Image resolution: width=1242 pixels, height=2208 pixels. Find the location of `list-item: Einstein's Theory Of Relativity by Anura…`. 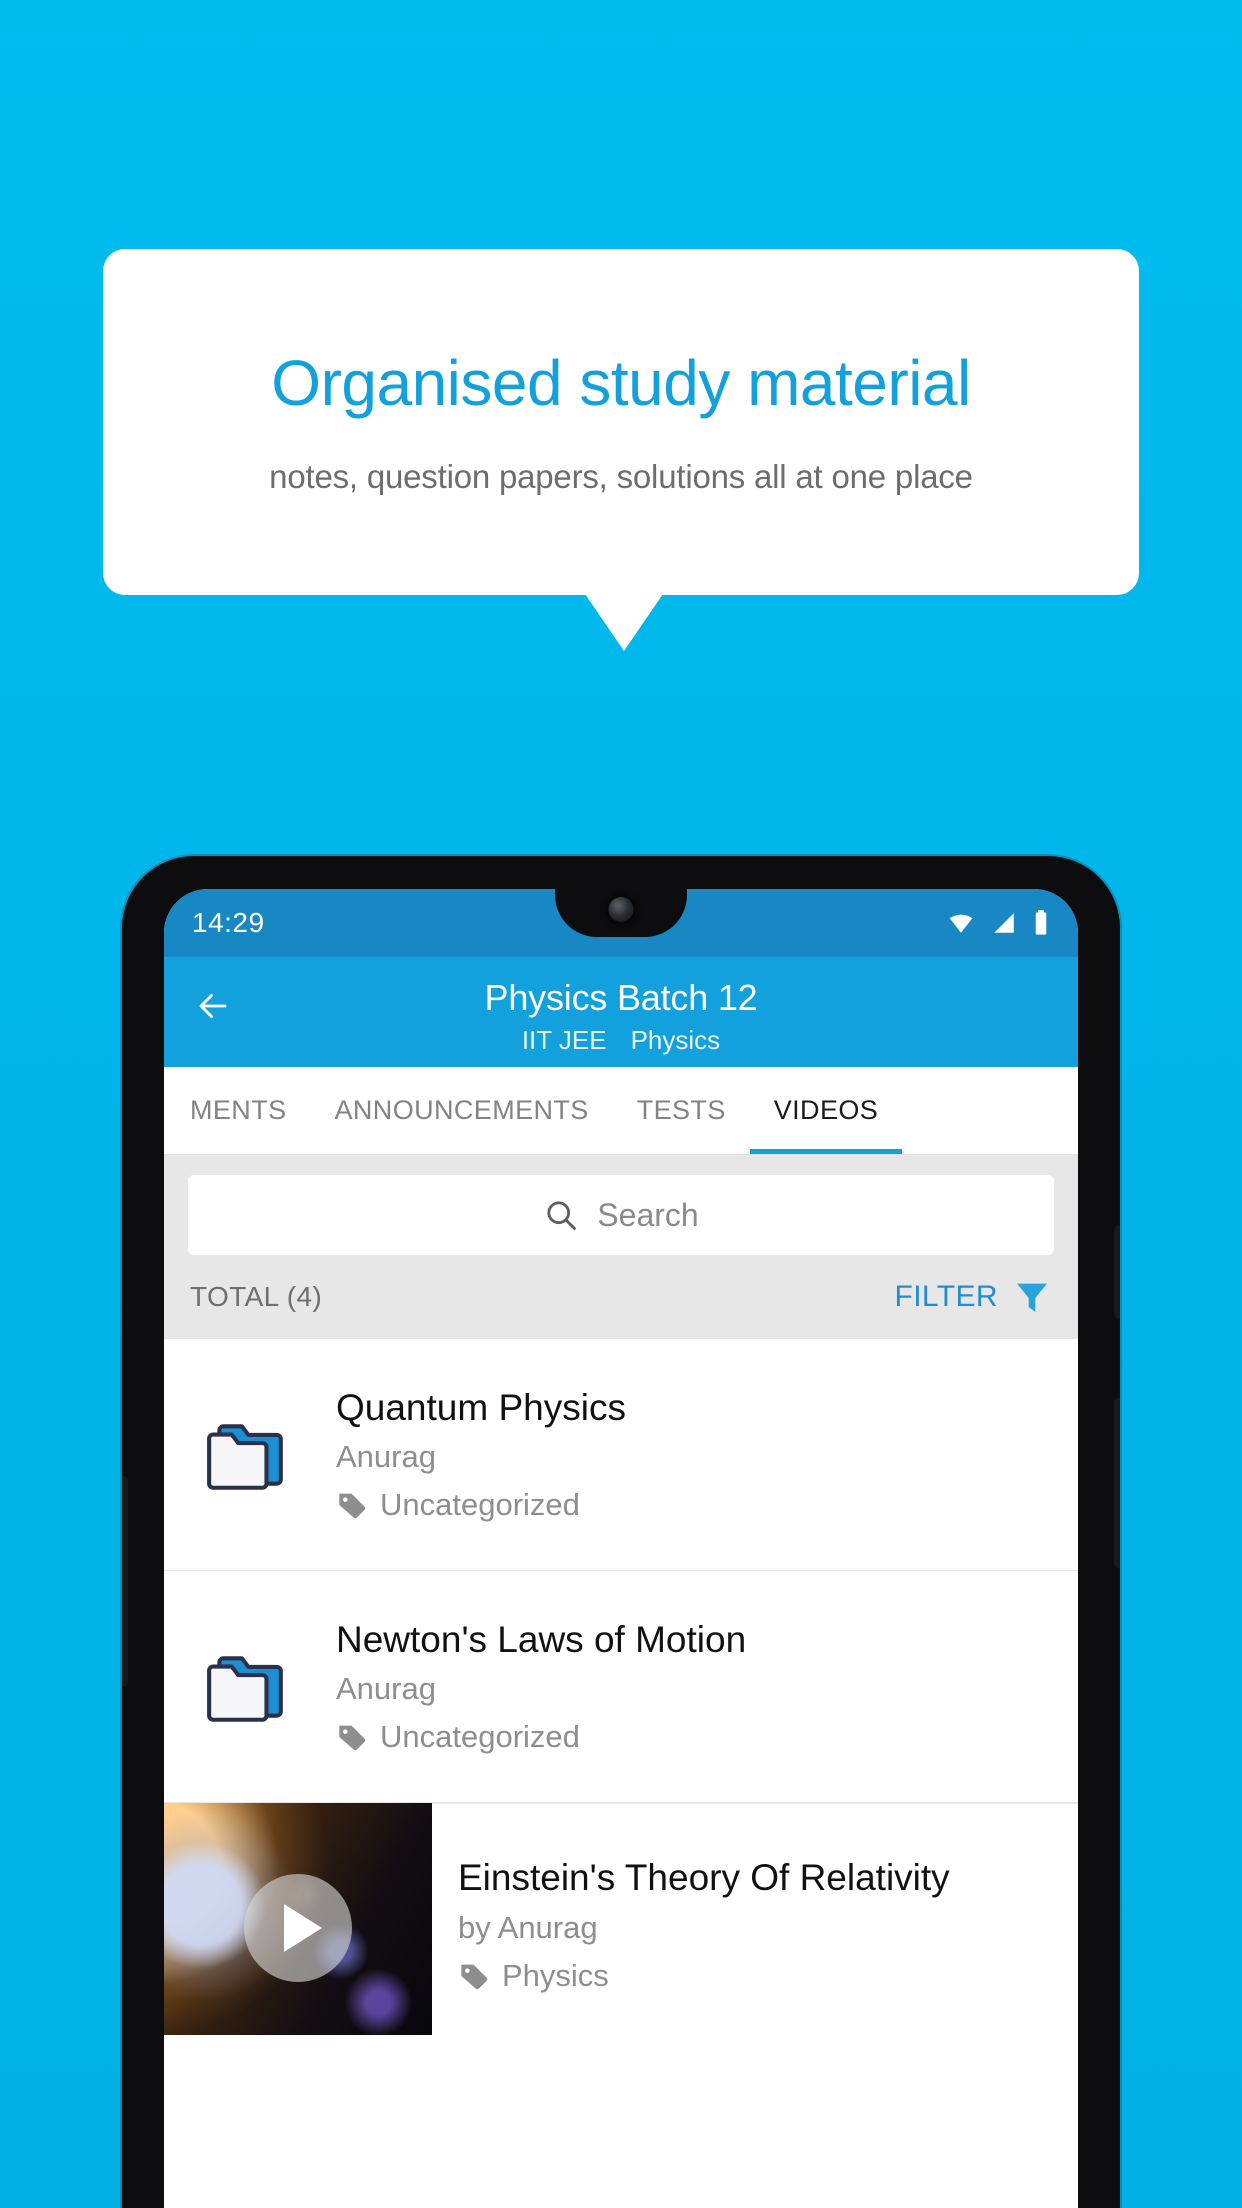

list-item: Einstein's Theory Of Relativity by Anura… is located at coordinates (621, 1919).